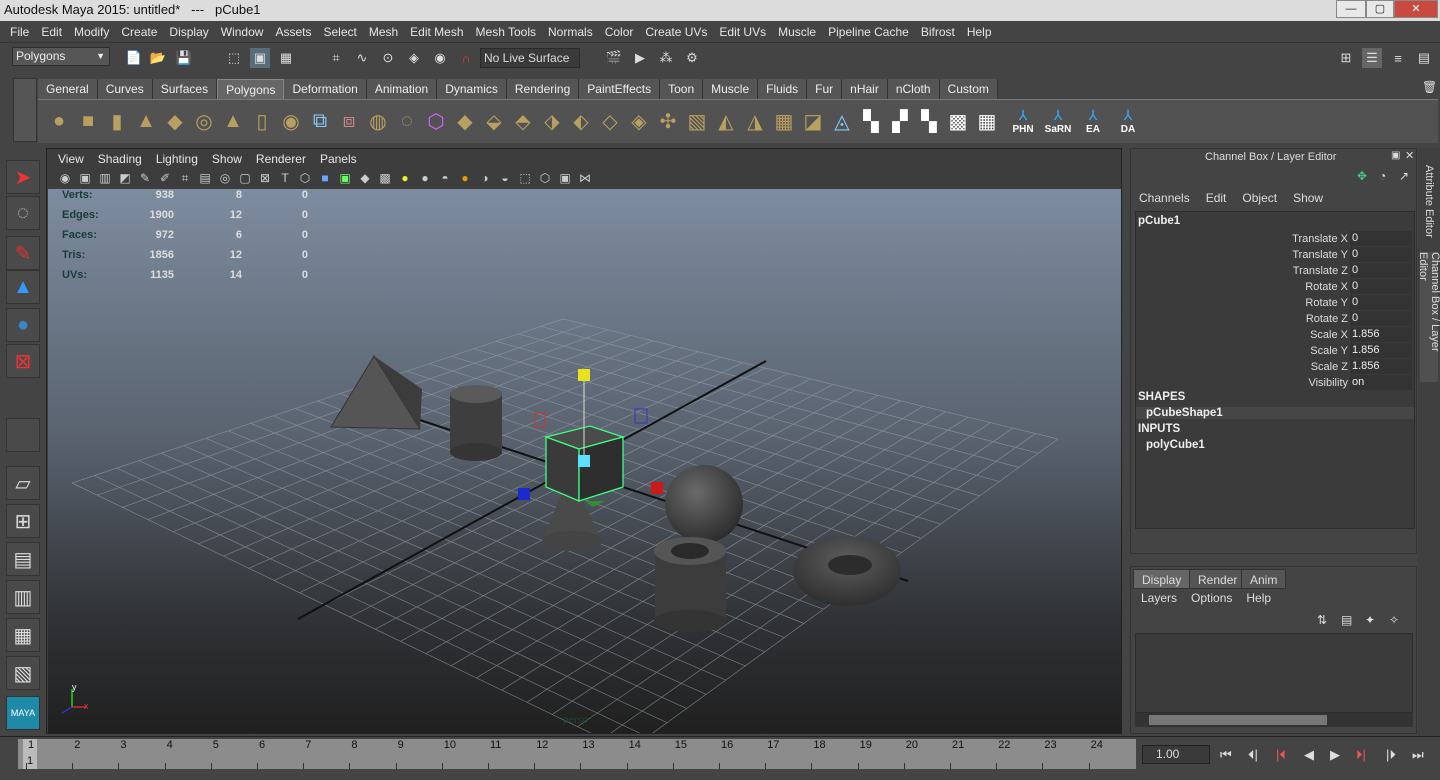 This screenshot has height=780, width=1440. I want to click on menu-edit: Edit, so click(51, 32).